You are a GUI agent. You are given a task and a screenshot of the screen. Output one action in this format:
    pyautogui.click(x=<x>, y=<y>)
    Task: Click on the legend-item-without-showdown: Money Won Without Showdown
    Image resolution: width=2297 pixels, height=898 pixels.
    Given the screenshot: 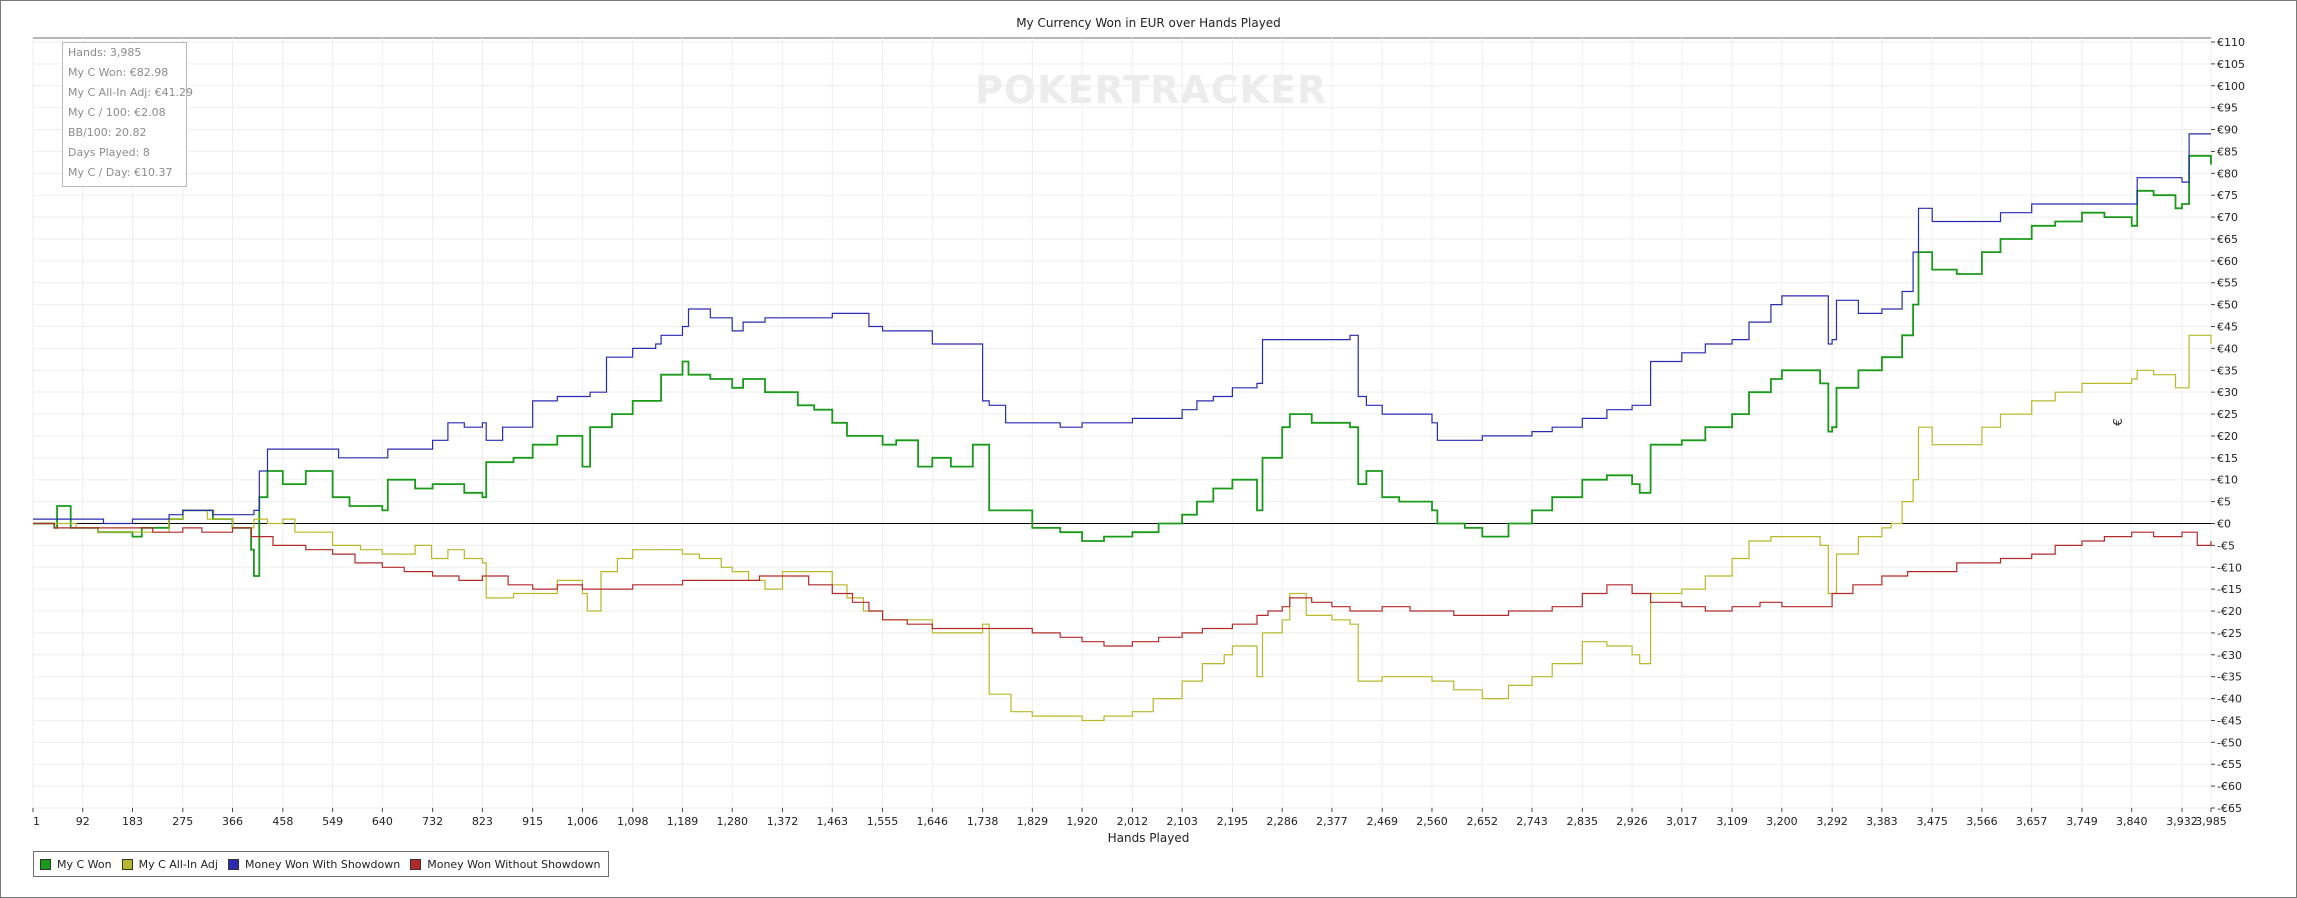 What is the action you would take?
    pyautogui.click(x=505, y=864)
    